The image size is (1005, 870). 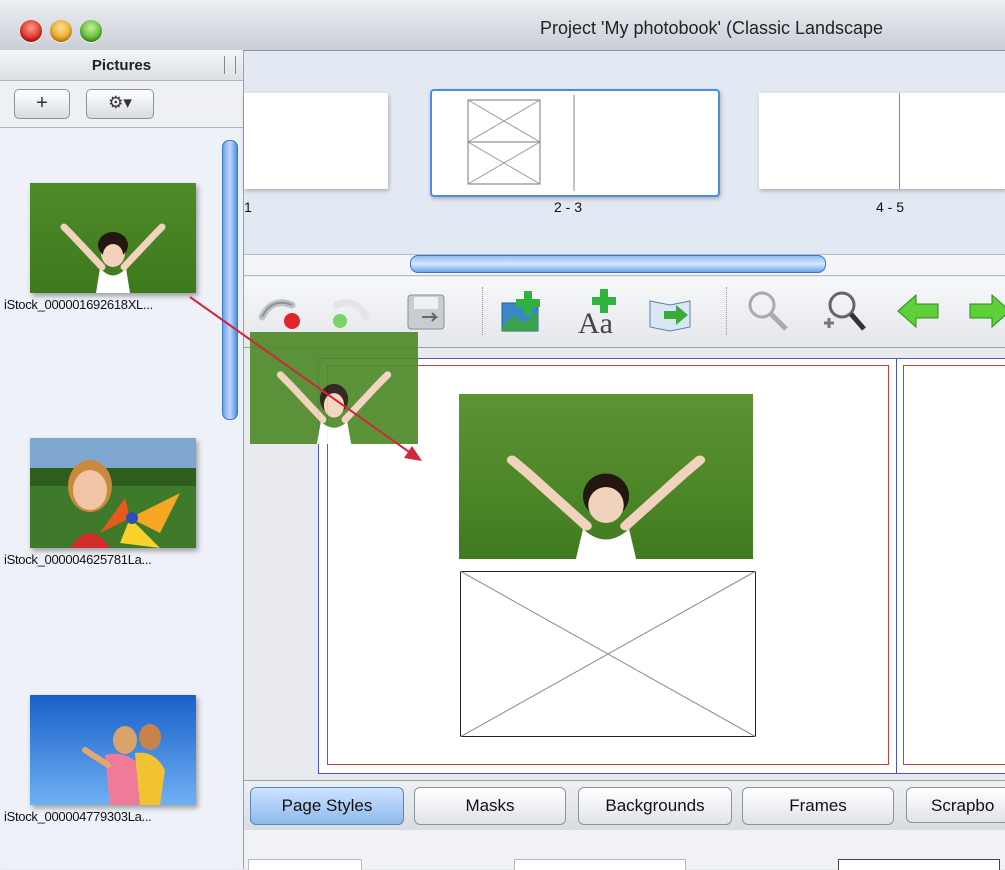 I want to click on tab-masks: Masks, so click(x=490, y=806).